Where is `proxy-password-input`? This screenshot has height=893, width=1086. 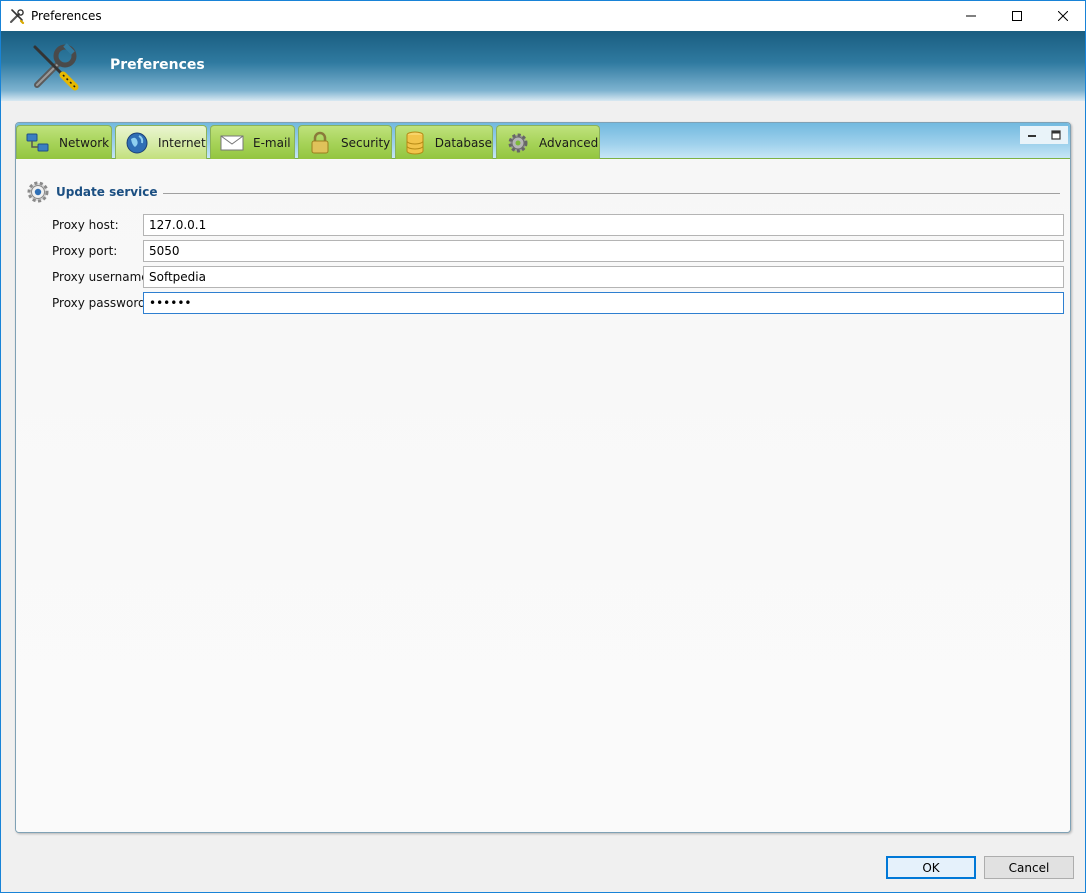 proxy-password-input is located at coordinates (603, 303).